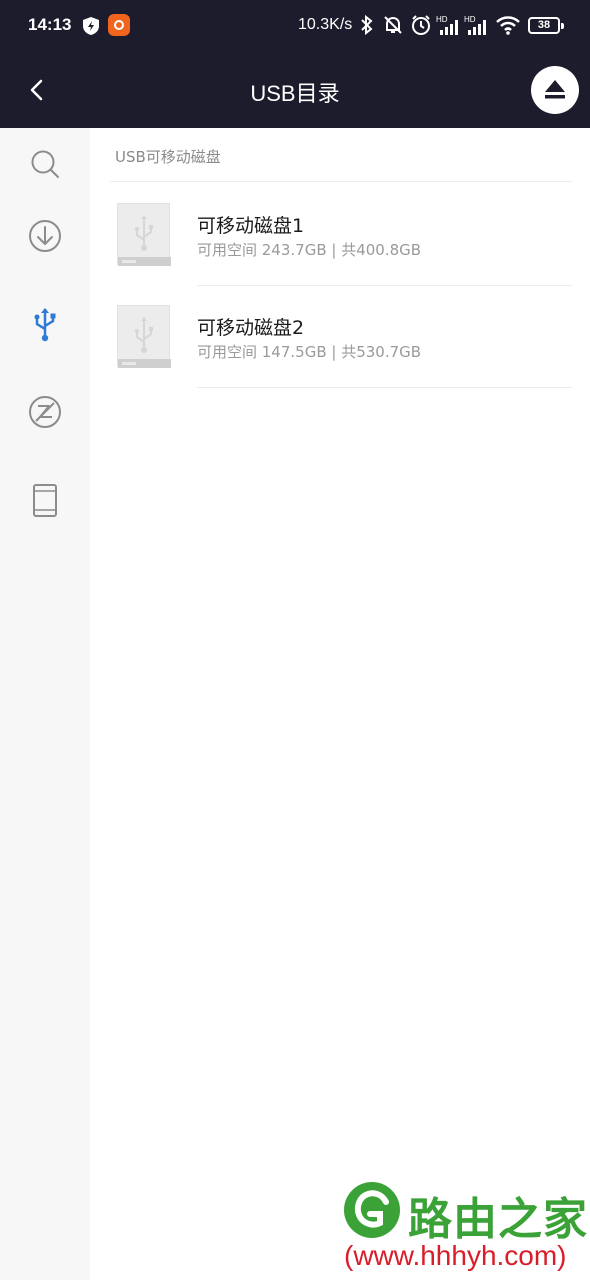 The width and height of the screenshot is (590, 1280). What do you see at coordinates (341, 235) in the screenshot?
I see `disk-item-1: 可移动磁盘1 可用空间 243.7GB | 共400.8GB` at bounding box center [341, 235].